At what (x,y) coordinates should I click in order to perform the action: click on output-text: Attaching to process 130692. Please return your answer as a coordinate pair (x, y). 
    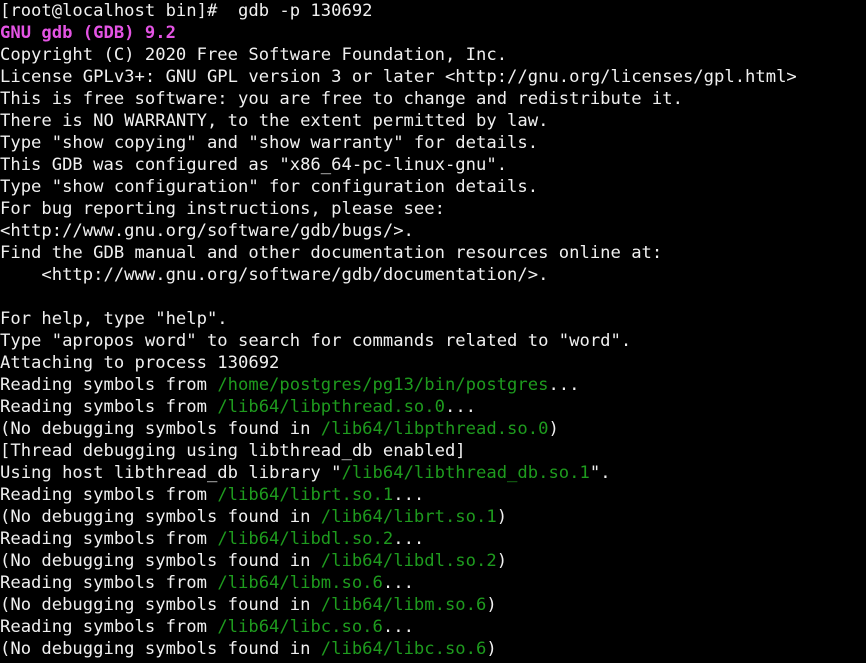
    Looking at the image, I should click on (140, 363).